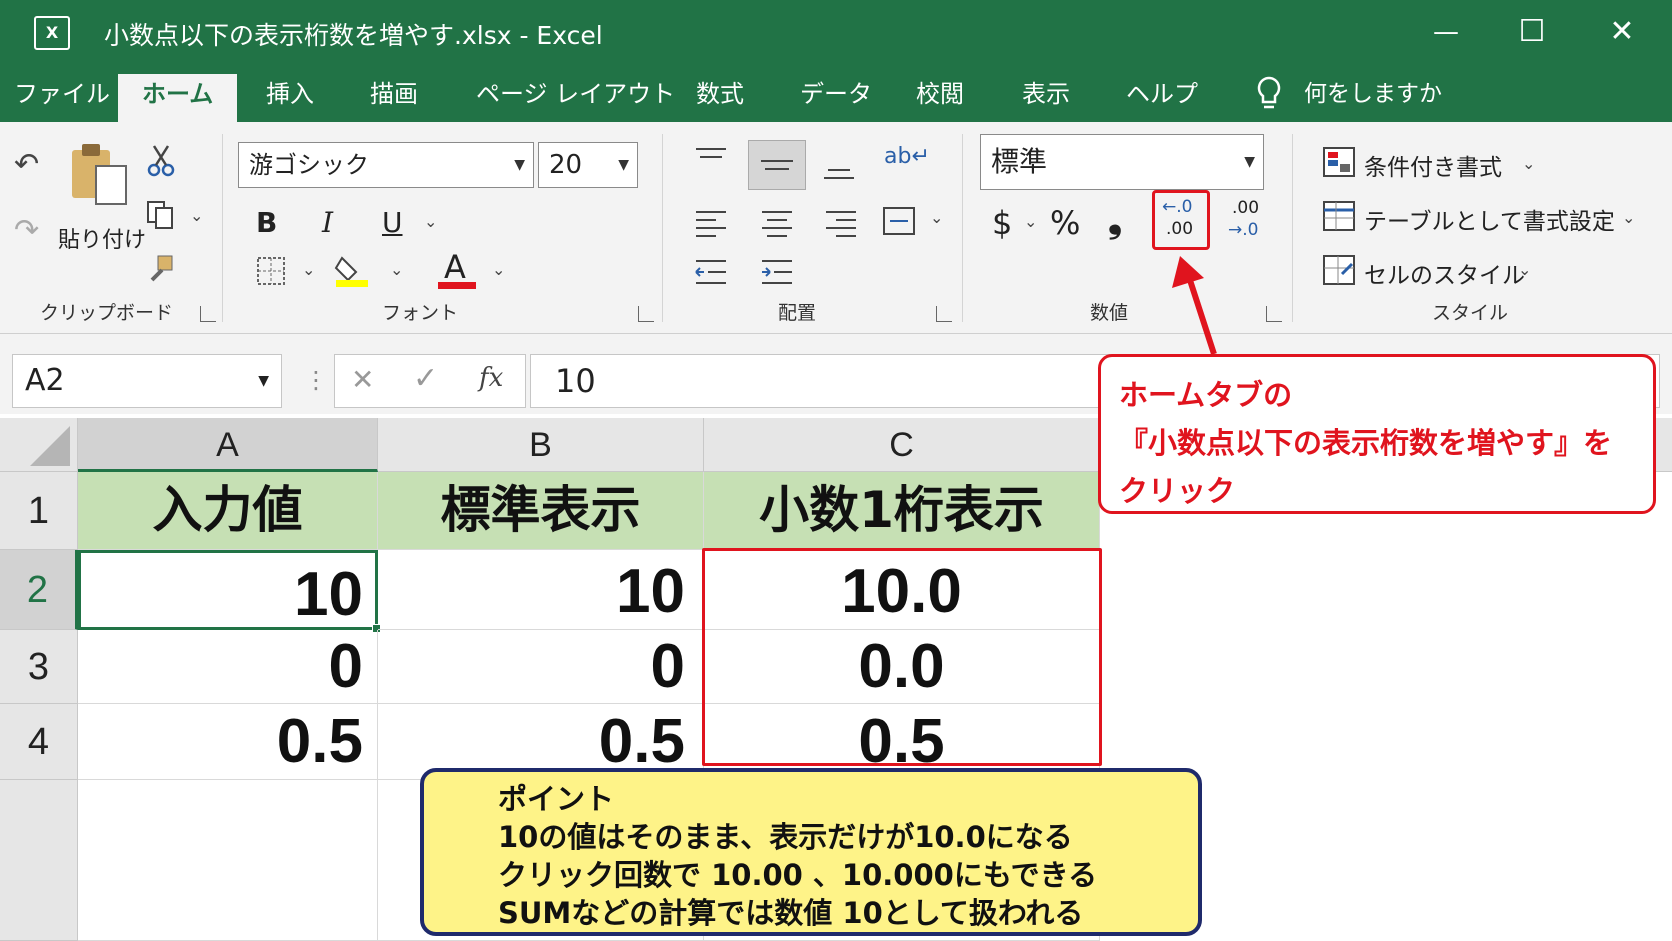 The image size is (1672, 941). I want to click on increase-decimal-button: ←.0 .00, so click(1181, 220).